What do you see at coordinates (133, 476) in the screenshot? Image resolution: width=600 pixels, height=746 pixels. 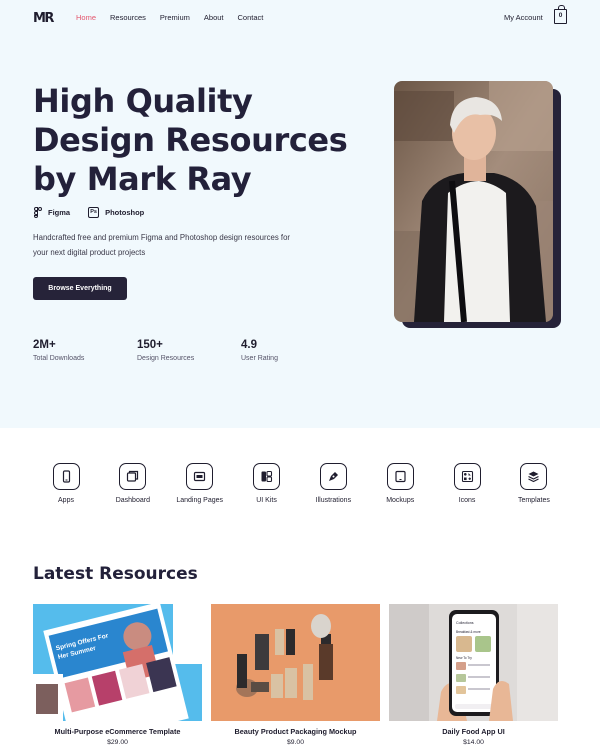 I see `dashboard-icon` at bounding box center [133, 476].